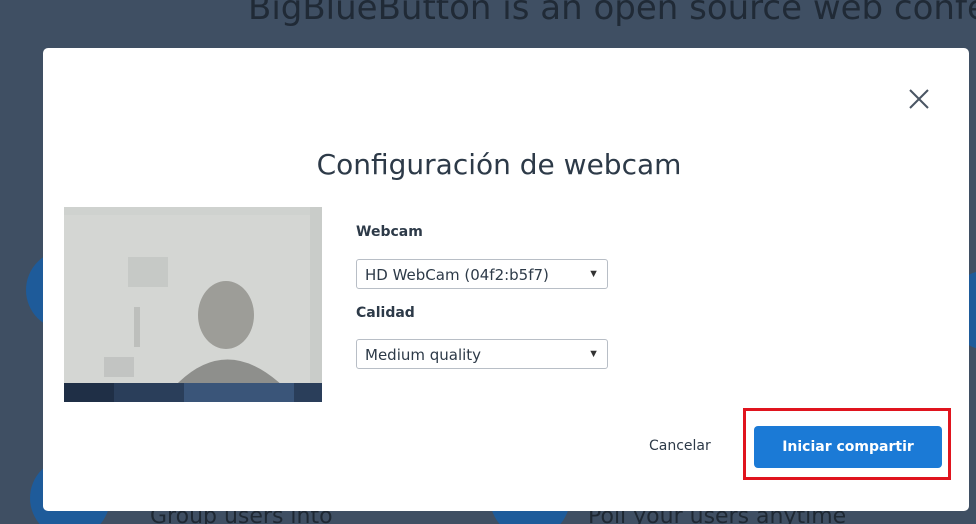  Describe the element at coordinates (385, 313) in the screenshot. I see `quality-label: Calidad` at that location.